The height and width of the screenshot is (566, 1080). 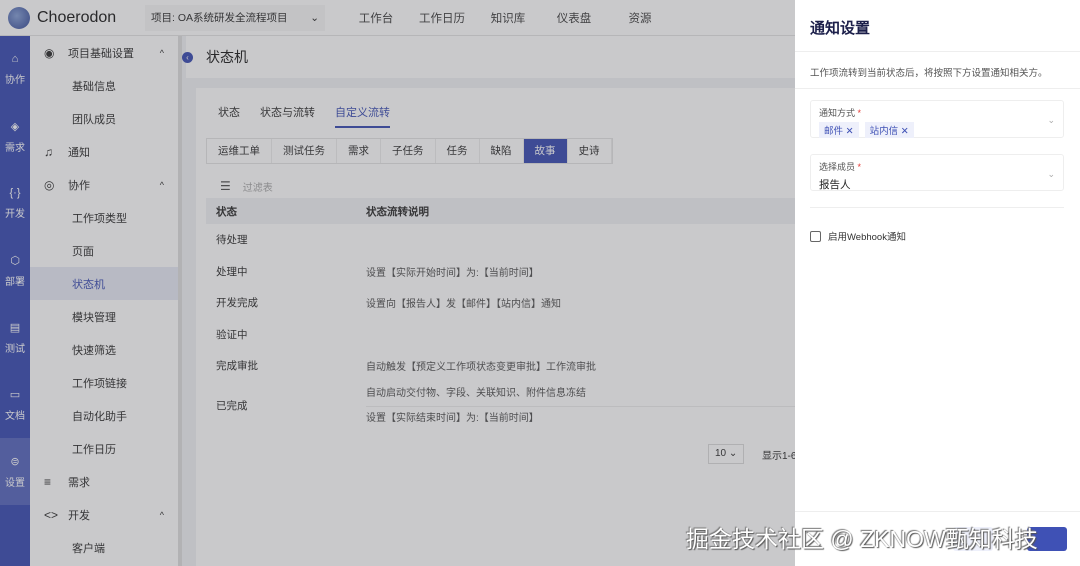 I want to click on watermark: 掘金技术社区 @ ZKNOW甄知科技, so click(x=862, y=539).